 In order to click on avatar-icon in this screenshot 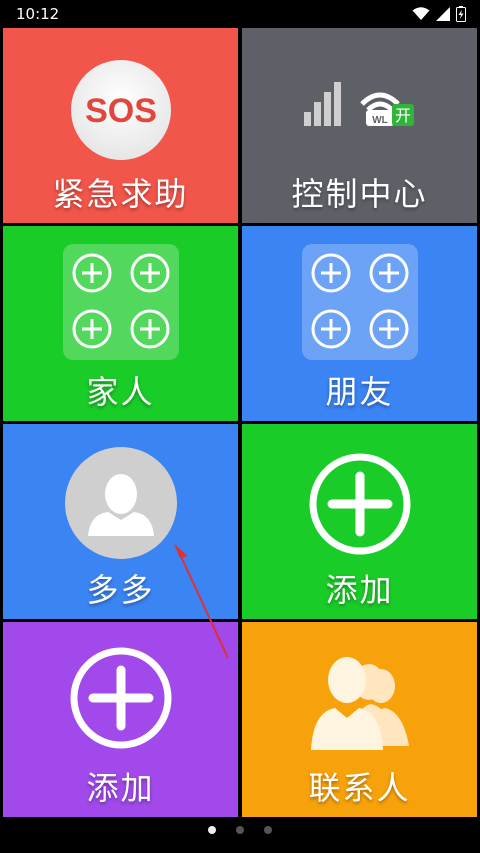, I will do `click(120, 503)`.